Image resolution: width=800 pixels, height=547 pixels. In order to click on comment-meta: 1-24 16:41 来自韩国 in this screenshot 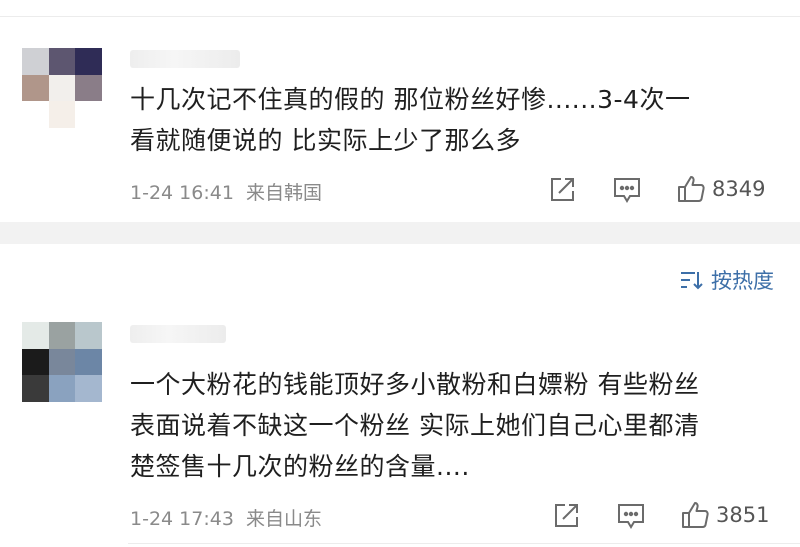, I will do `click(226, 191)`.